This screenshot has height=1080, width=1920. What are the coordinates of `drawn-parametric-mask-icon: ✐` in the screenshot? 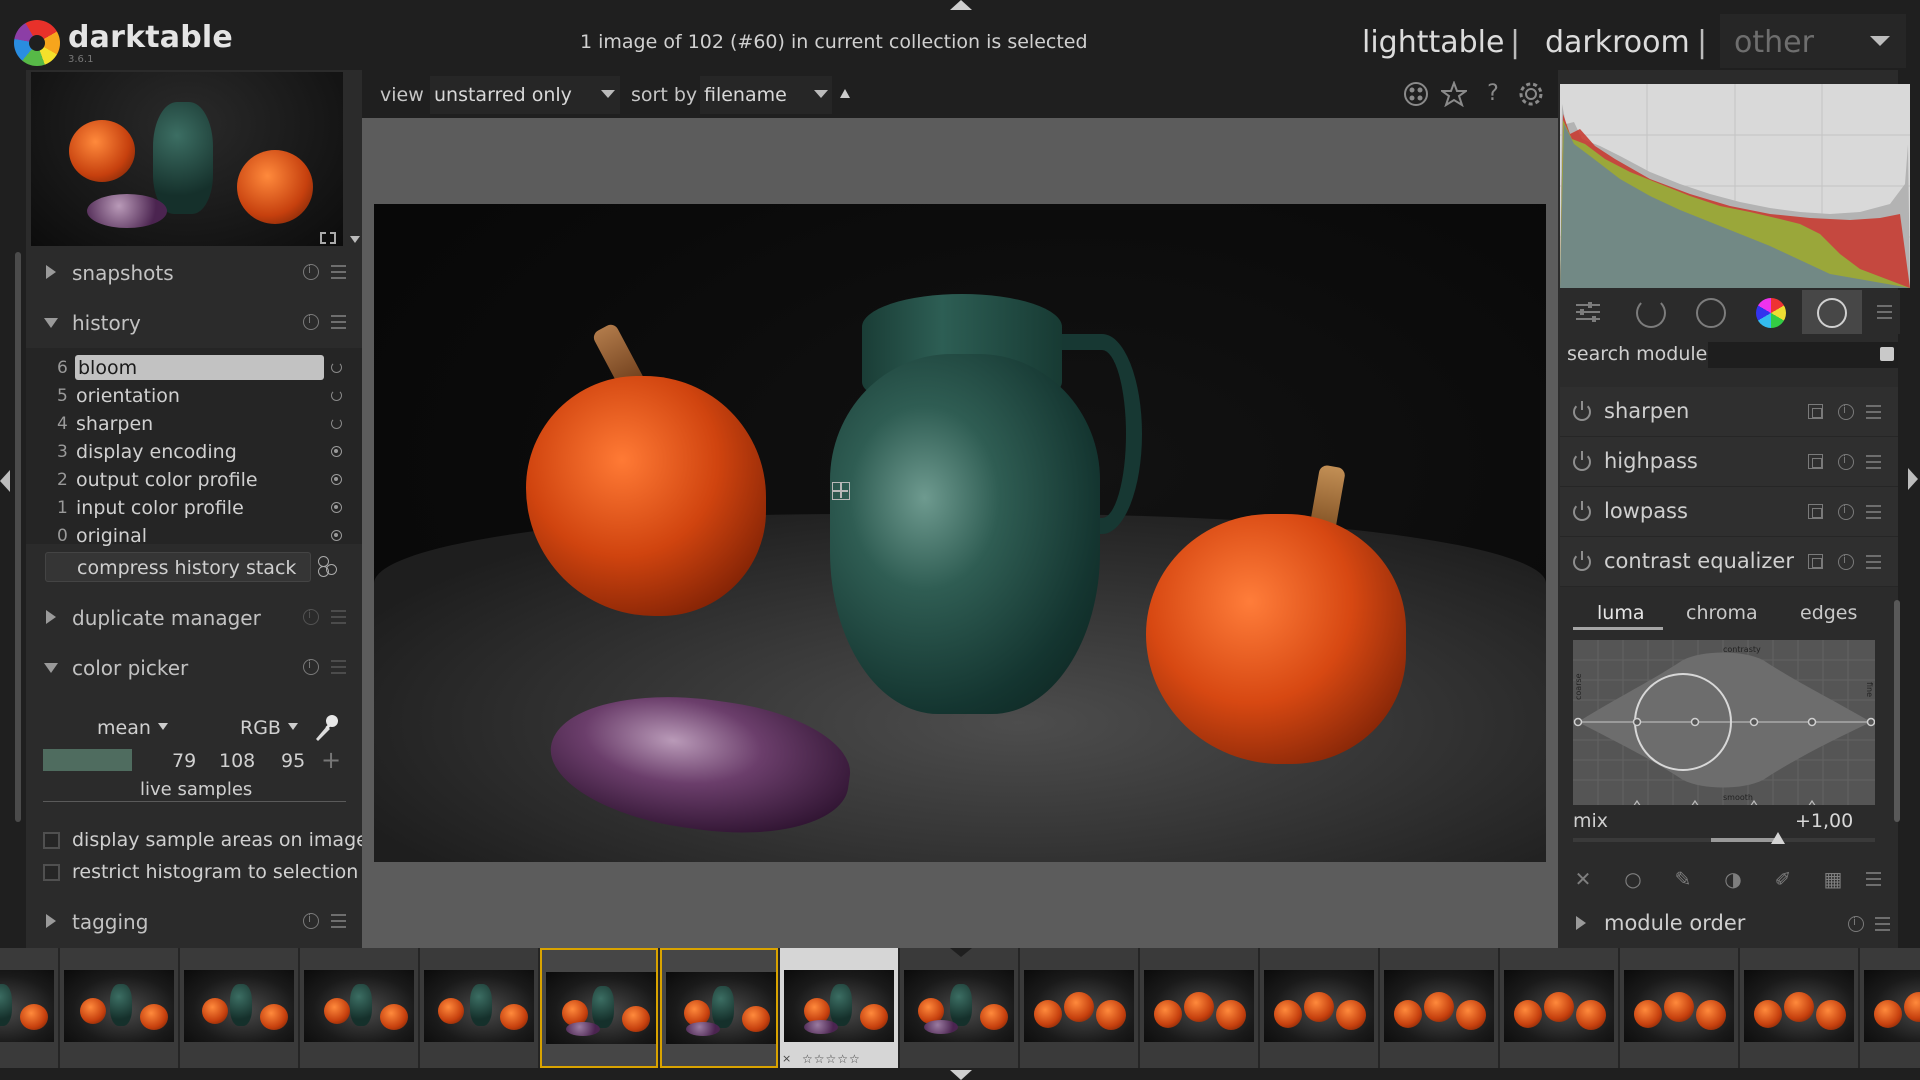 It's located at (1783, 879).